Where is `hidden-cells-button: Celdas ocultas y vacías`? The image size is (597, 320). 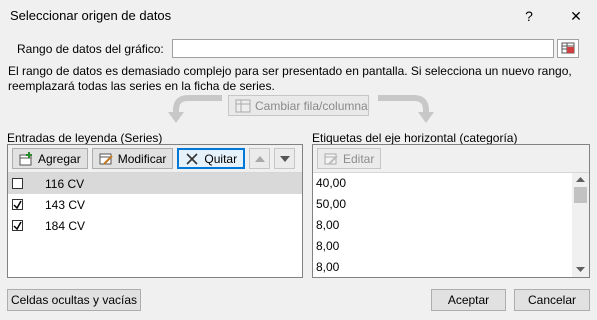
hidden-cells-button: Celdas ocultas y vacías is located at coordinates (74, 300).